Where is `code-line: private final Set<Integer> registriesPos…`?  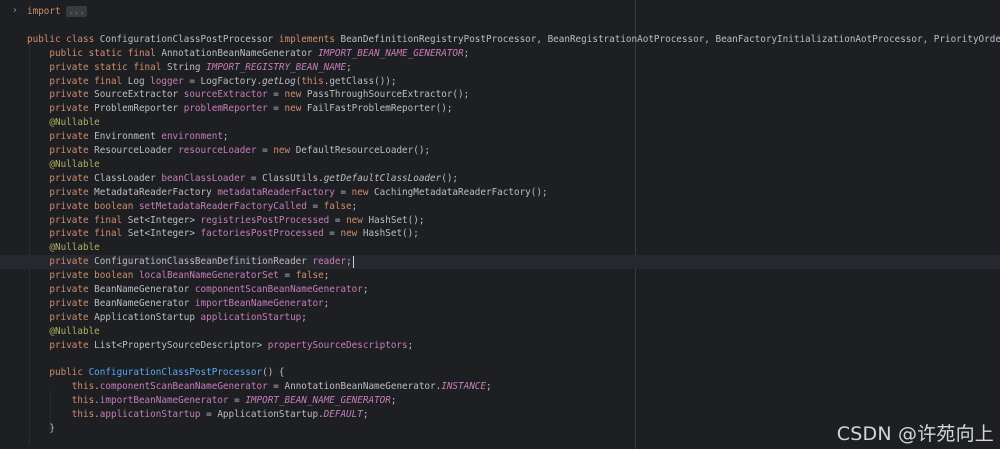 code-line: private final Set<Integer> registriesPos… is located at coordinates (212, 221).